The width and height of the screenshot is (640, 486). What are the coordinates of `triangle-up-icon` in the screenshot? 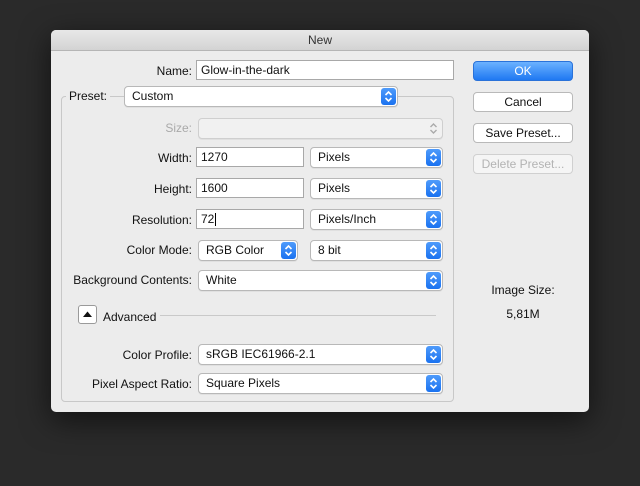 It's located at (87, 314).